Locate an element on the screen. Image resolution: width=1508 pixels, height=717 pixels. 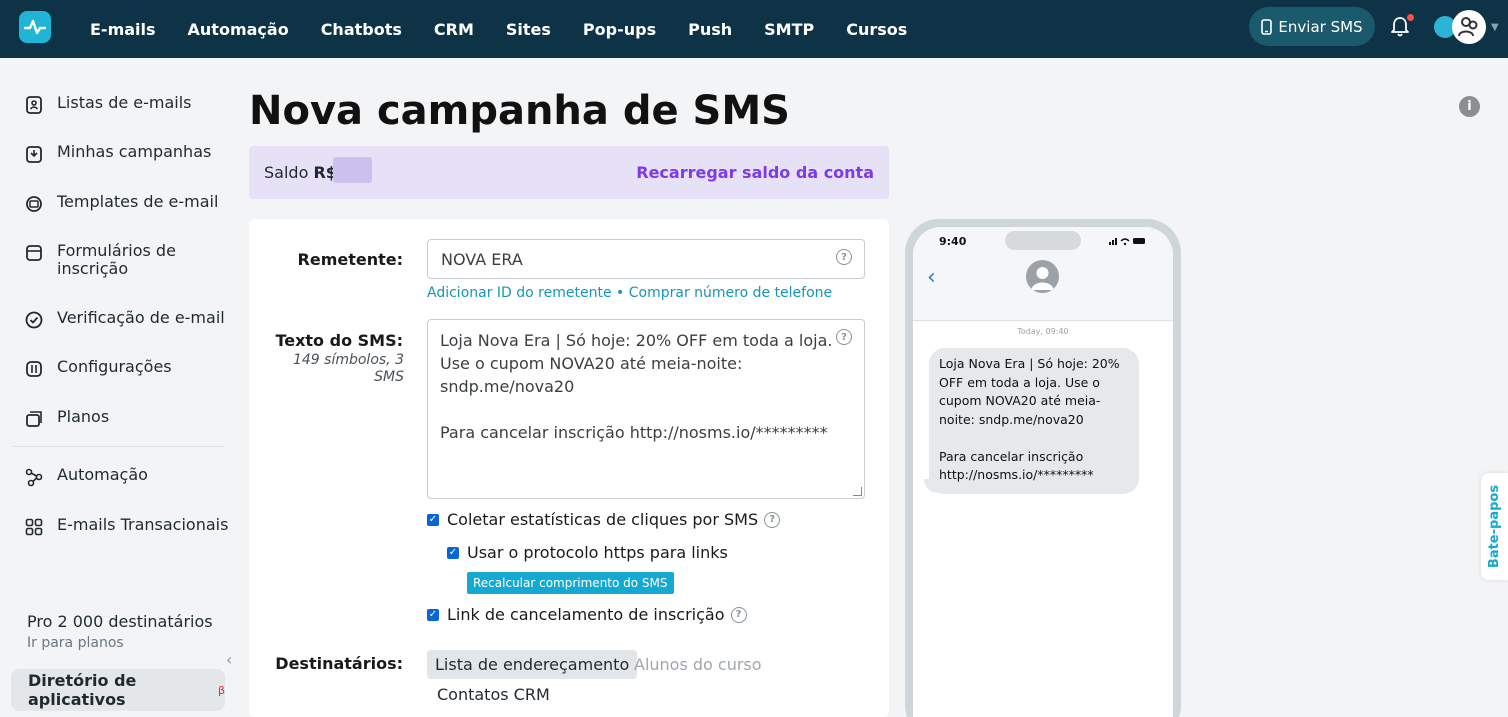
balance-label: Saldo R$ is located at coordinates (300, 172).